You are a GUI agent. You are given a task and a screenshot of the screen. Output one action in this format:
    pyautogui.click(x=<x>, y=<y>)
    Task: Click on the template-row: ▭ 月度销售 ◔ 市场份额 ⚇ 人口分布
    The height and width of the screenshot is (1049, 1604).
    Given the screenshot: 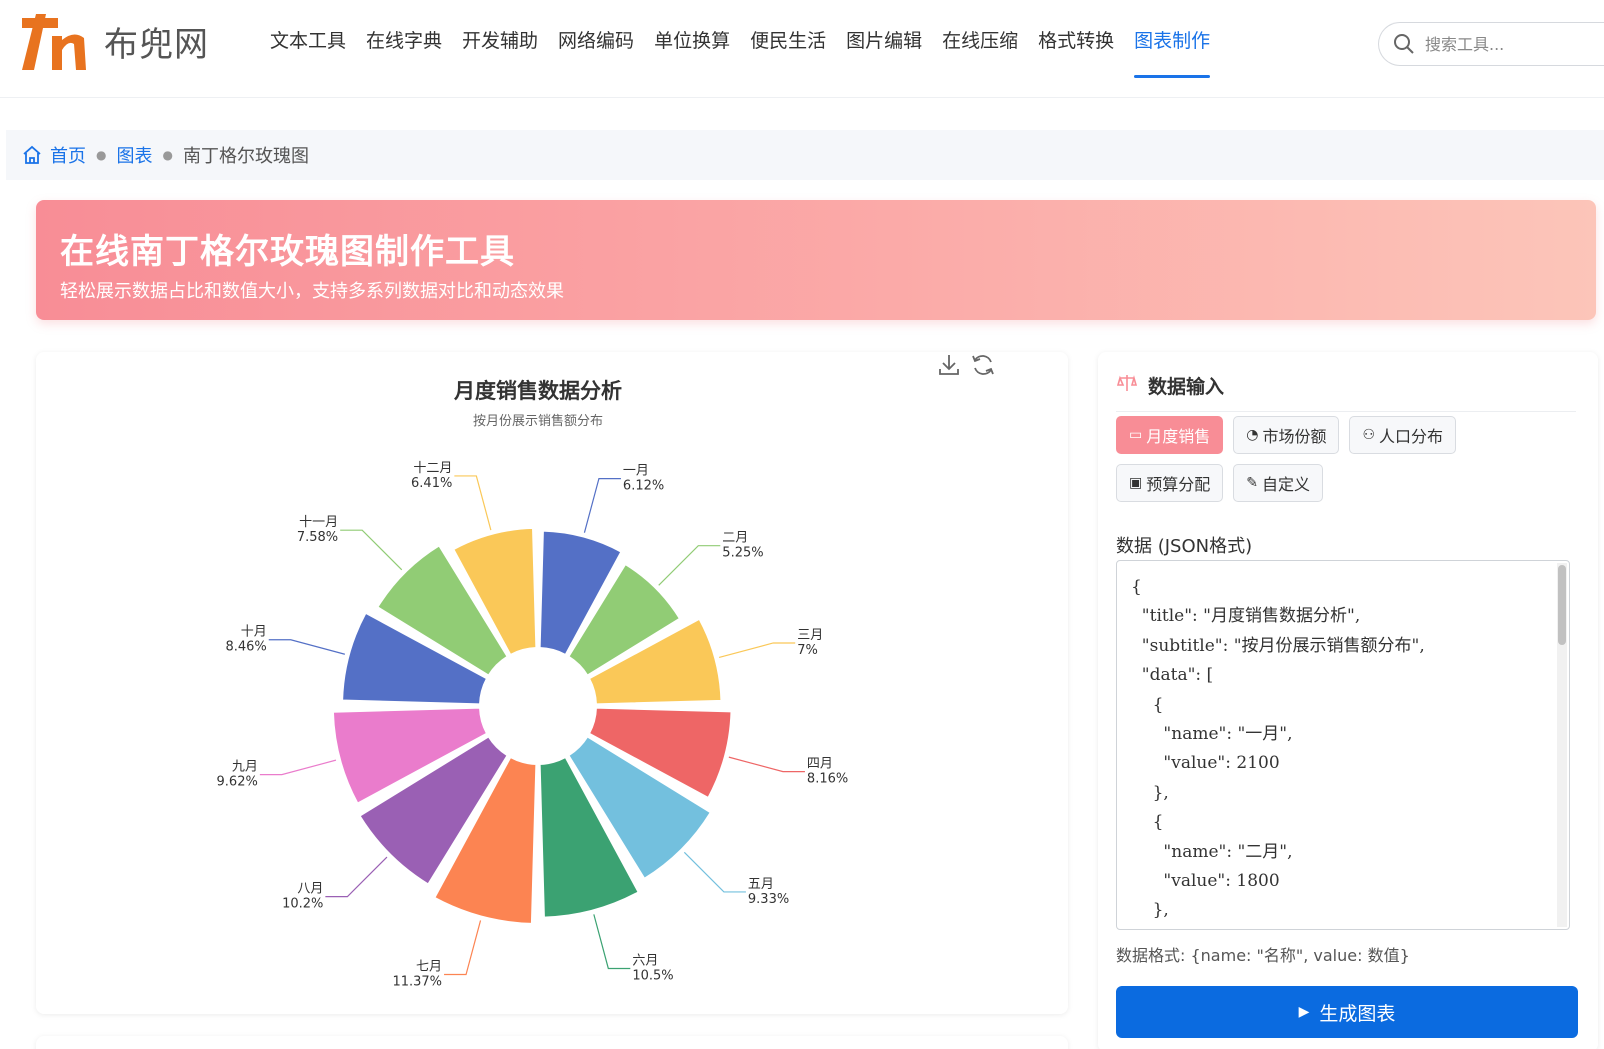 What is the action you would take?
    pyautogui.click(x=1291, y=435)
    